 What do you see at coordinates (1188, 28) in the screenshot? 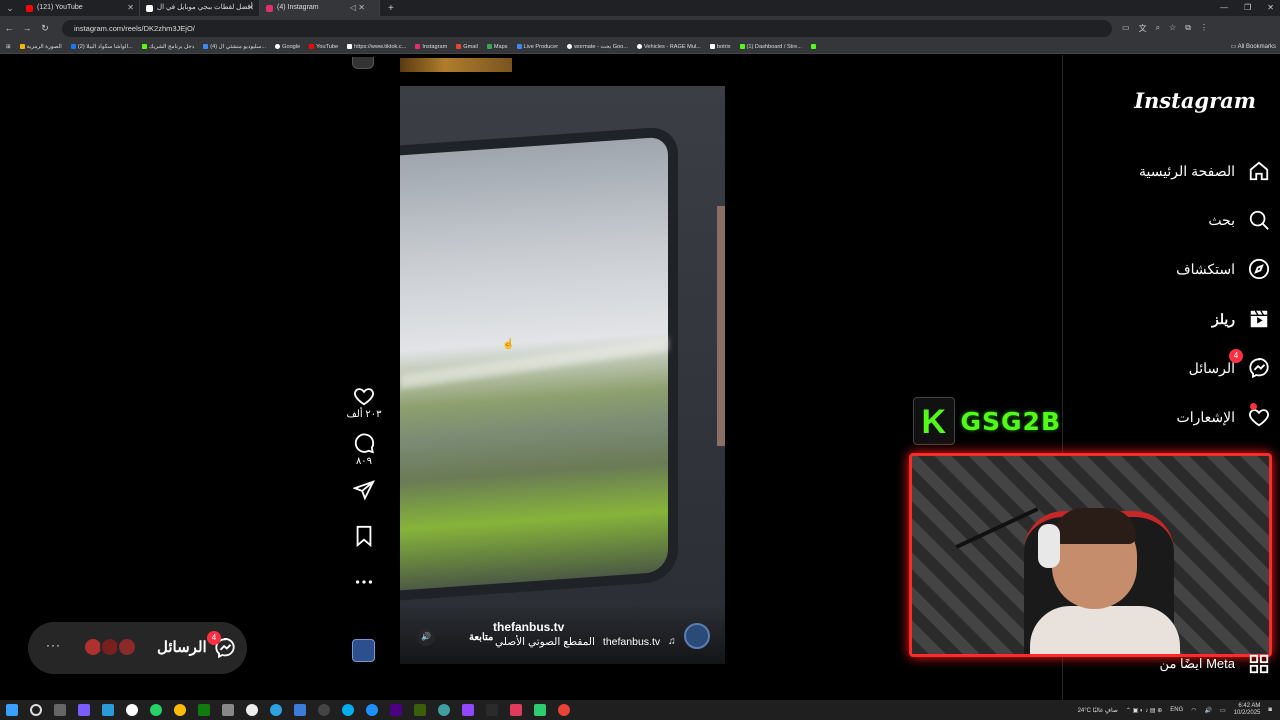
I see `extensions-icon: ⧉` at bounding box center [1188, 28].